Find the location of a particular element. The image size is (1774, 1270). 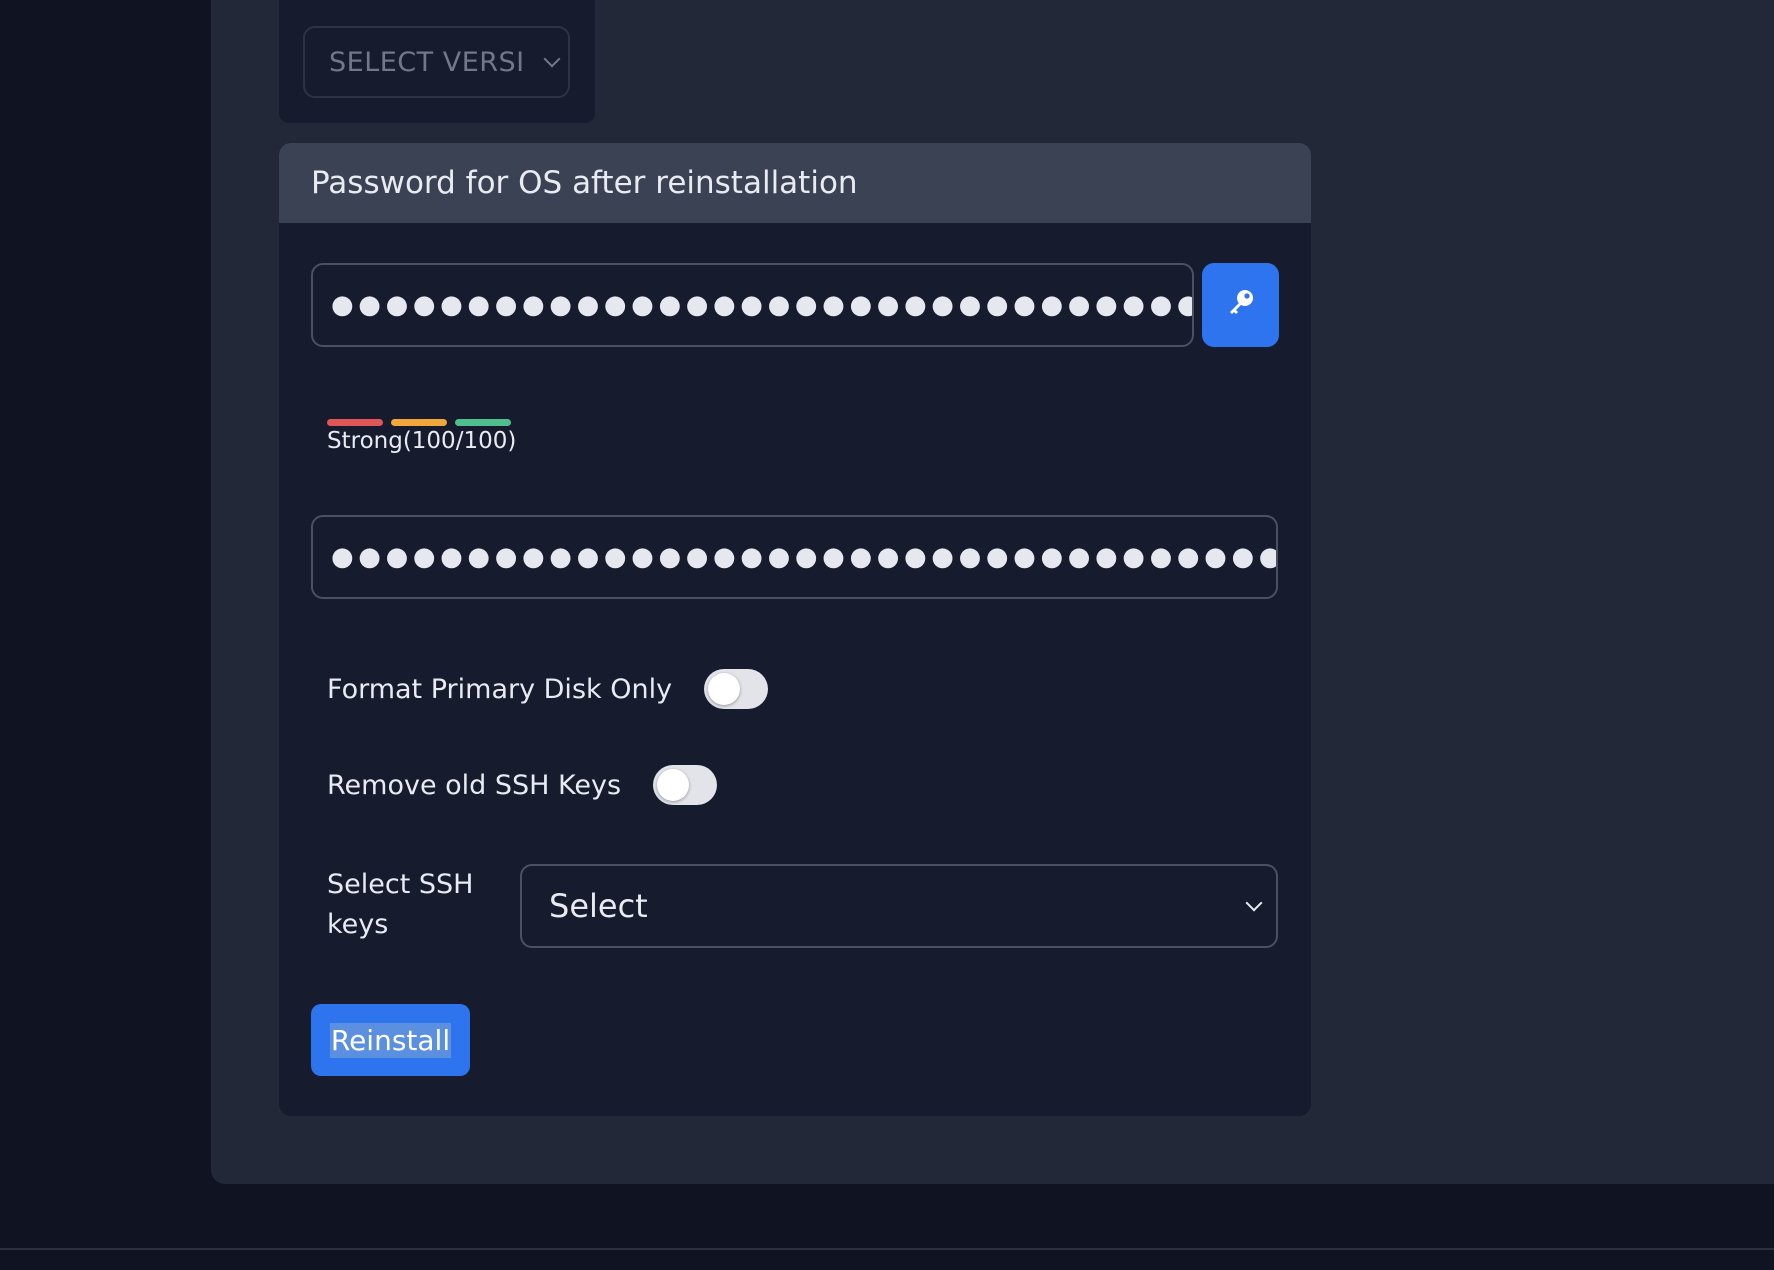

remove-ssh-keys-row: Remove old SSH Keys is located at coordinates (522, 785).